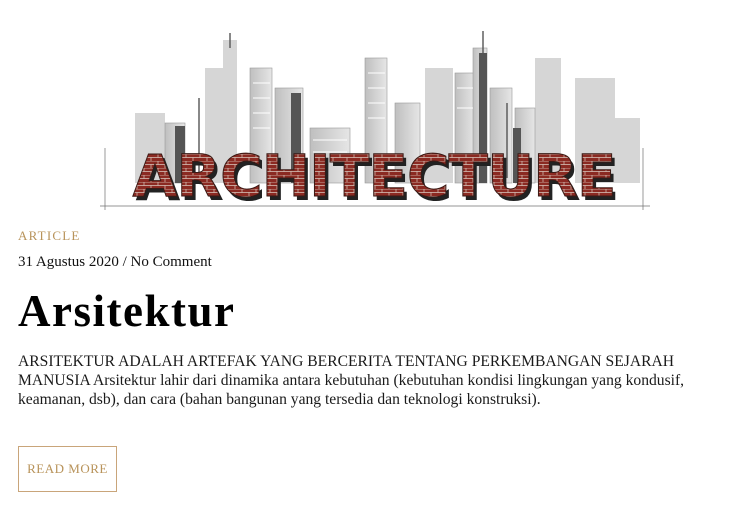 The image size is (730, 505). Describe the element at coordinates (49, 236) in the screenshot. I see `category-link: ARTICLE` at that location.